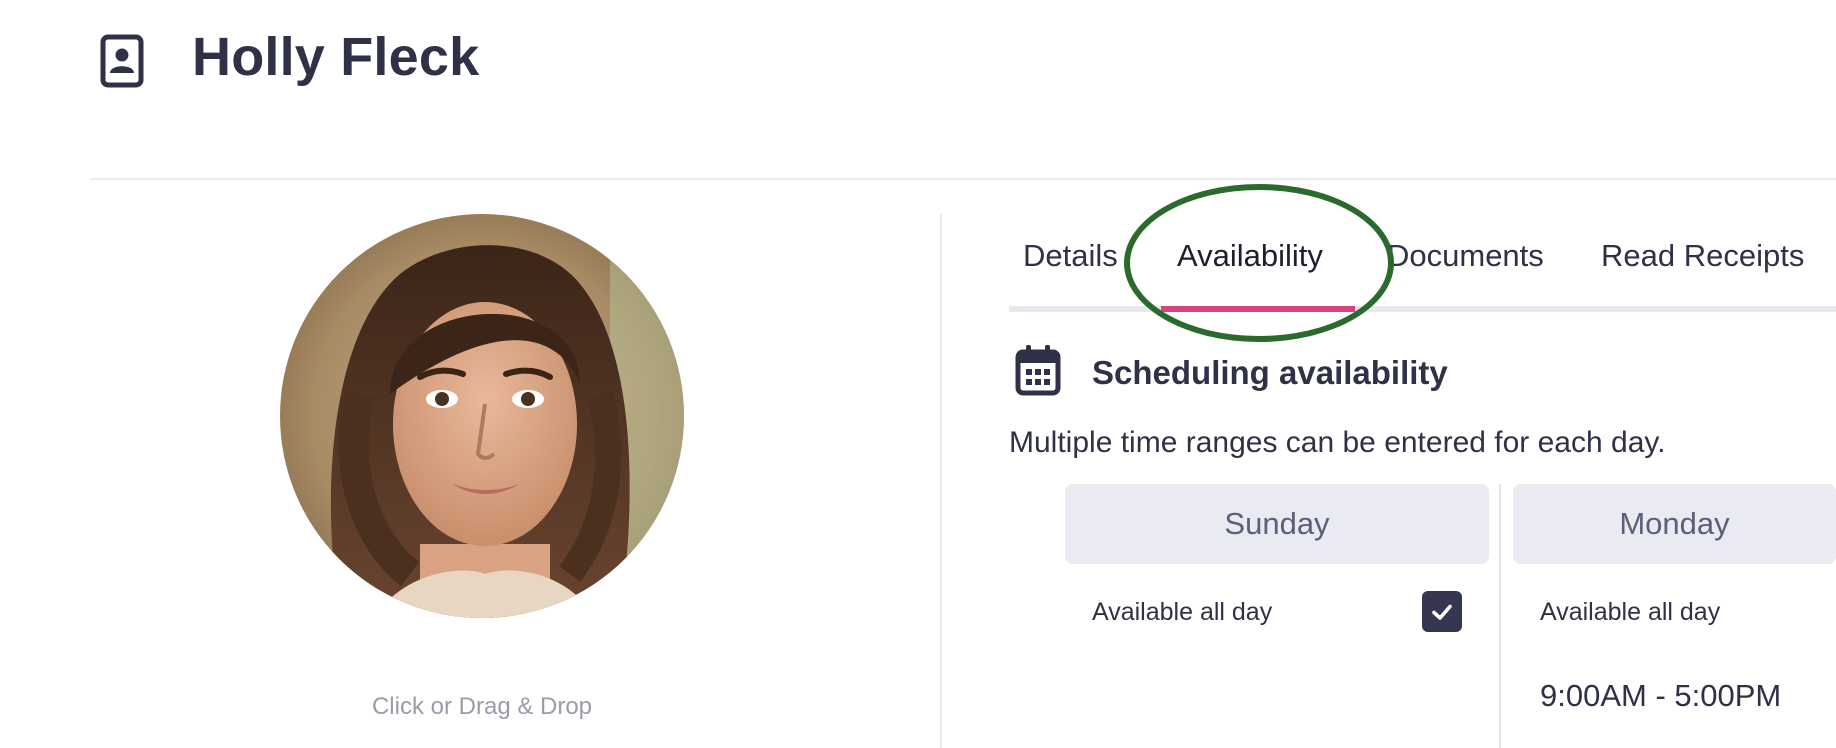 The image size is (1836, 748). I want to click on sunday-all-day-label: Available all day, so click(1182, 612).